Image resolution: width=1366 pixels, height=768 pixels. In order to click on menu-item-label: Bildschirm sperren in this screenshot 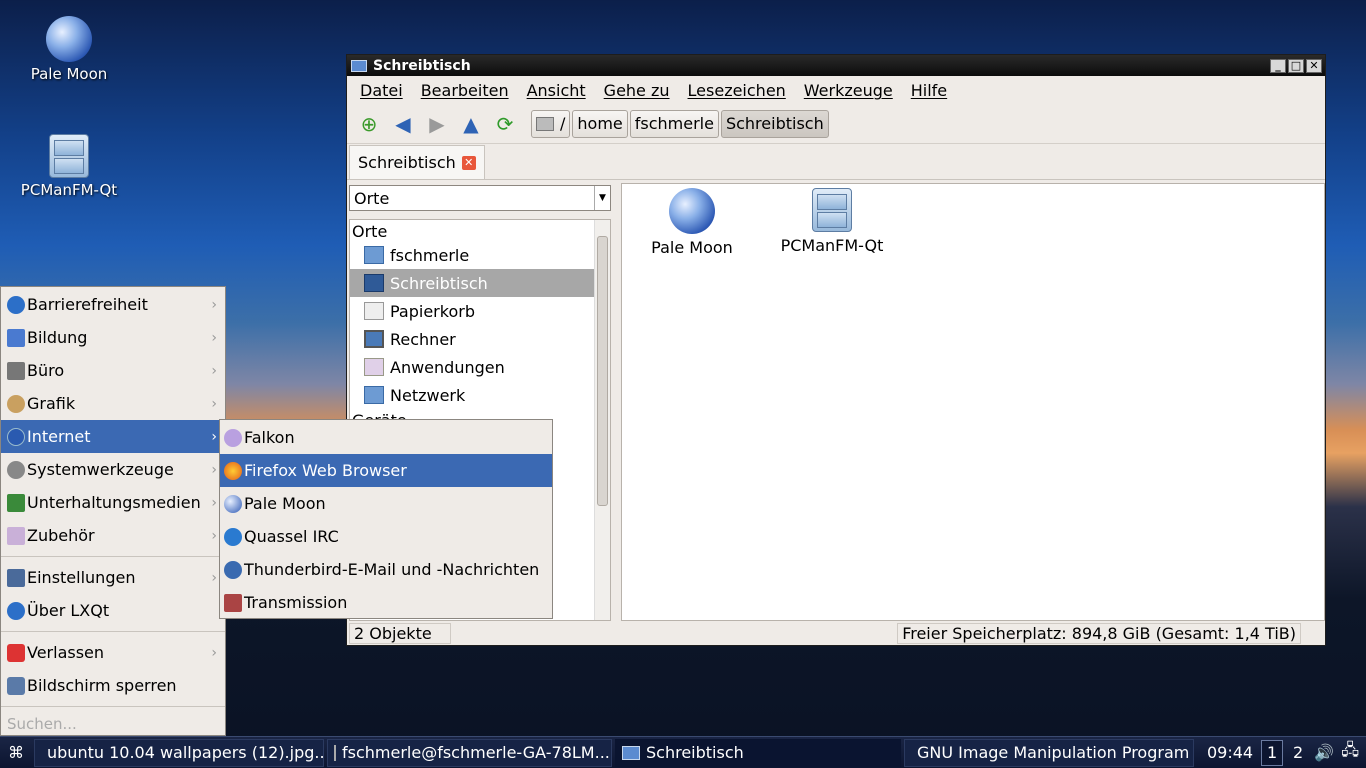, I will do `click(102, 685)`.